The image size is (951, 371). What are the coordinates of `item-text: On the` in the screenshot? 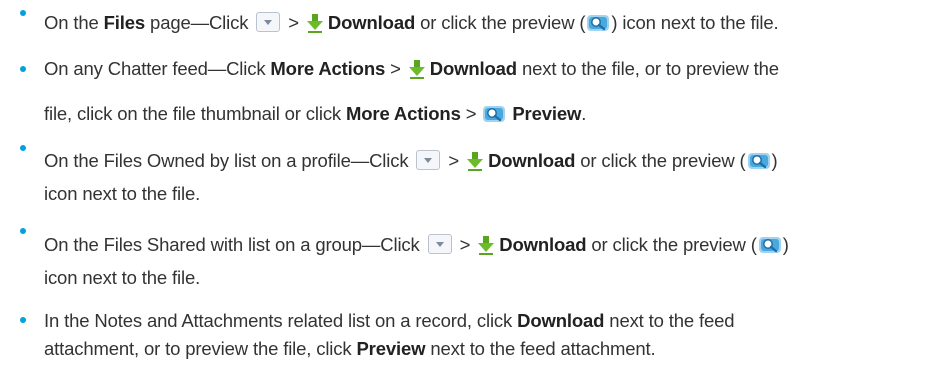 It's located at (74, 22).